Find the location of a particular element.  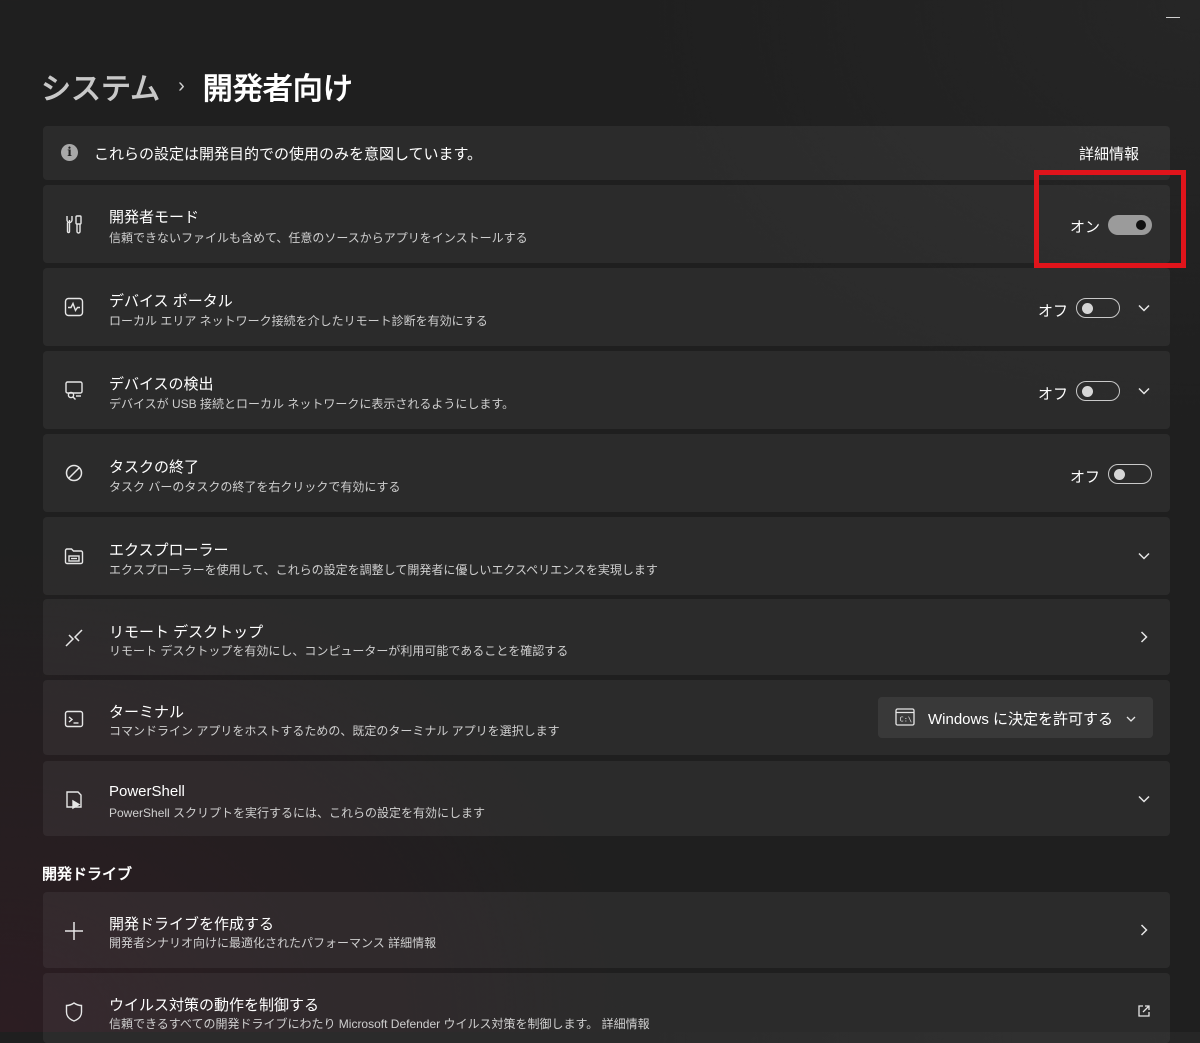

row-title: デバイス ポータル is located at coordinates (171, 301).